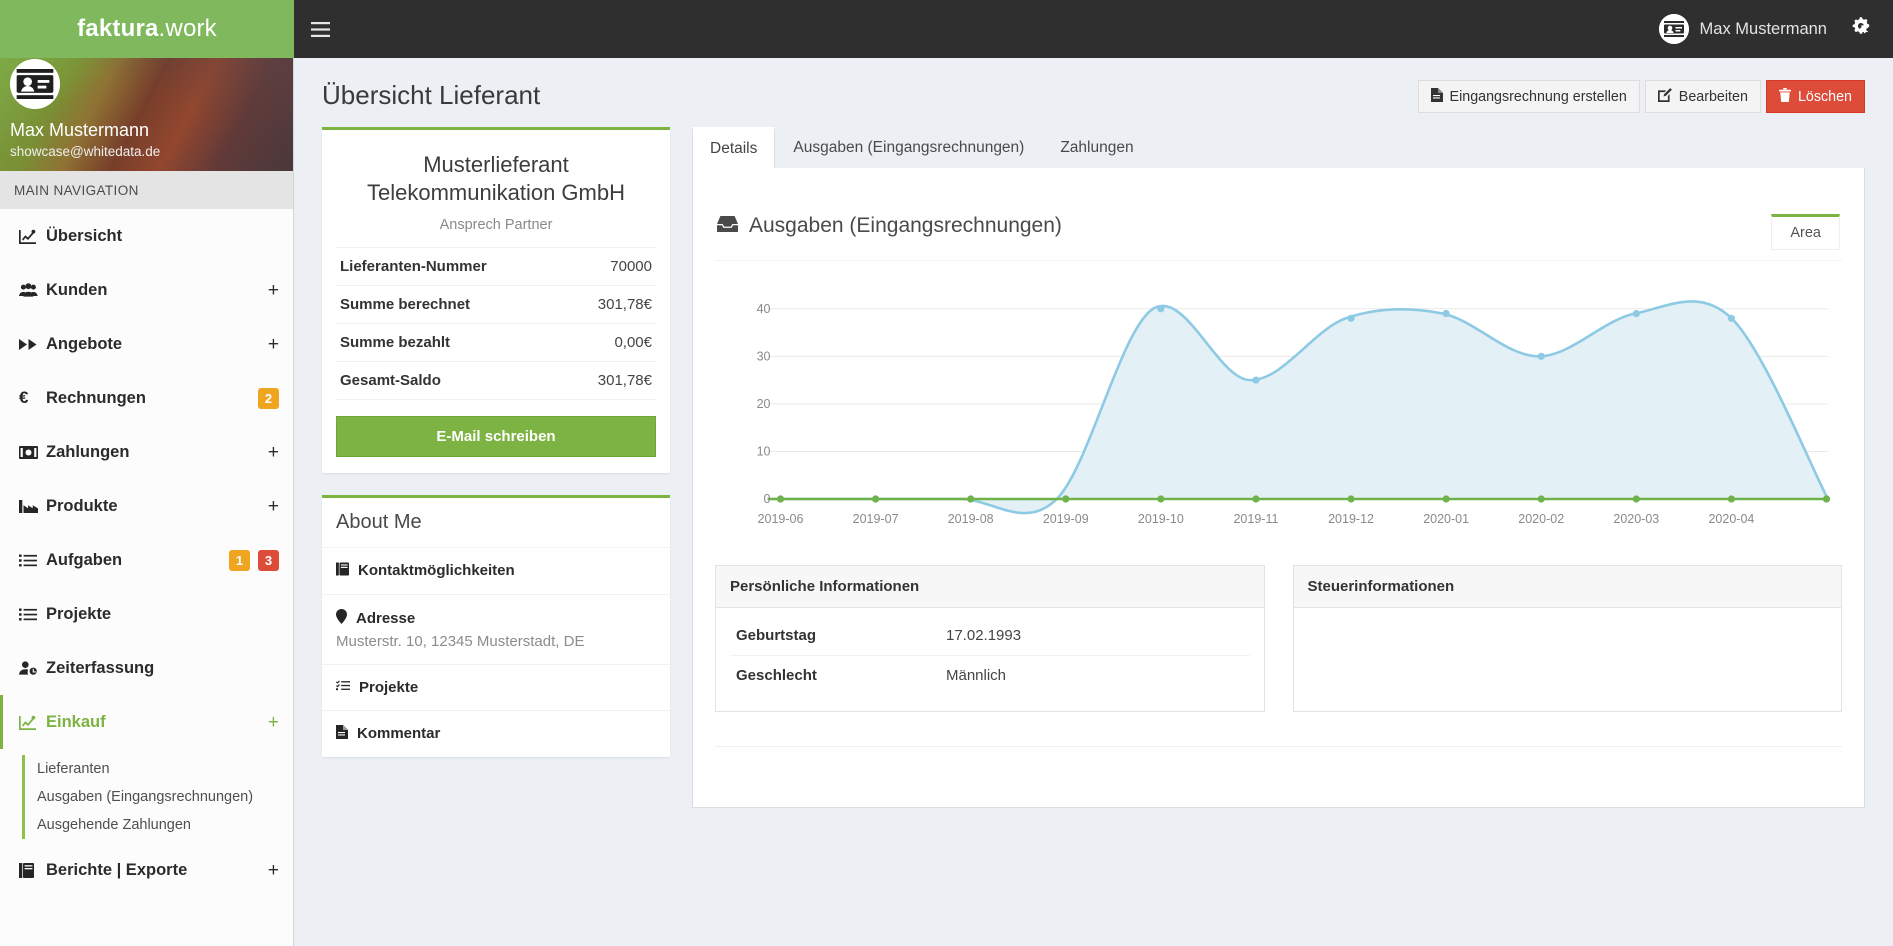  Describe the element at coordinates (1538, 96) in the screenshot. I see `button-label: Eingangsrechnung erstellen` at that location.